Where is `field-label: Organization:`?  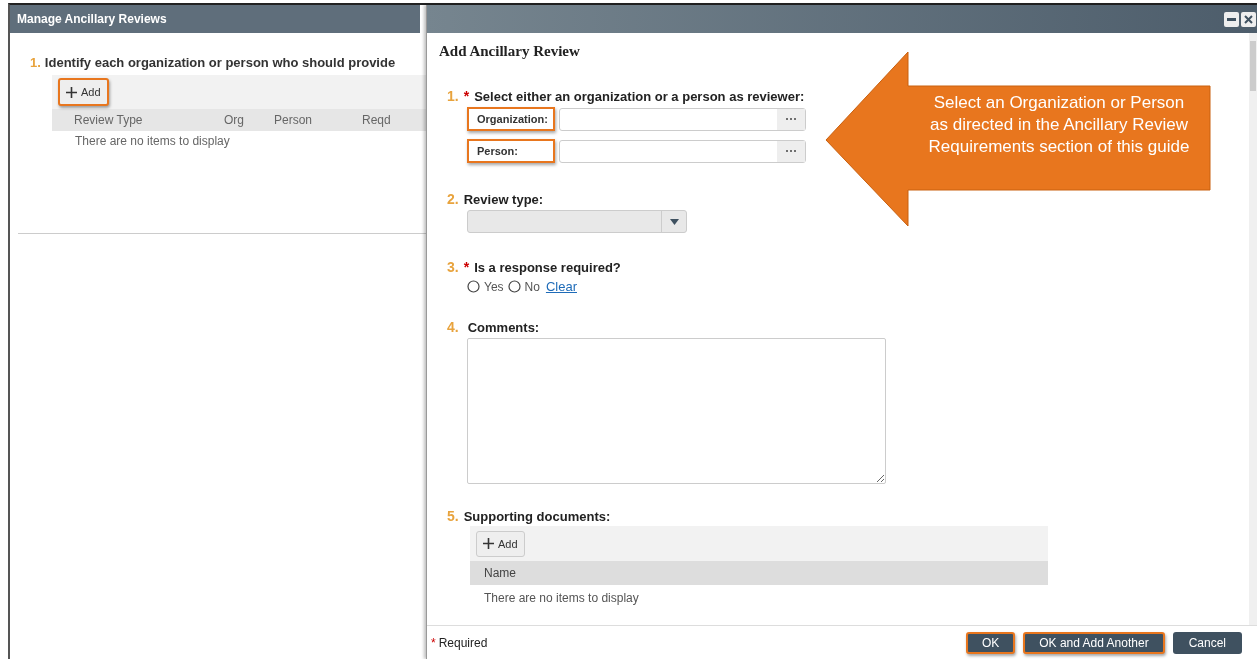
field-label: Organization: is located at coordinates (511, 119).